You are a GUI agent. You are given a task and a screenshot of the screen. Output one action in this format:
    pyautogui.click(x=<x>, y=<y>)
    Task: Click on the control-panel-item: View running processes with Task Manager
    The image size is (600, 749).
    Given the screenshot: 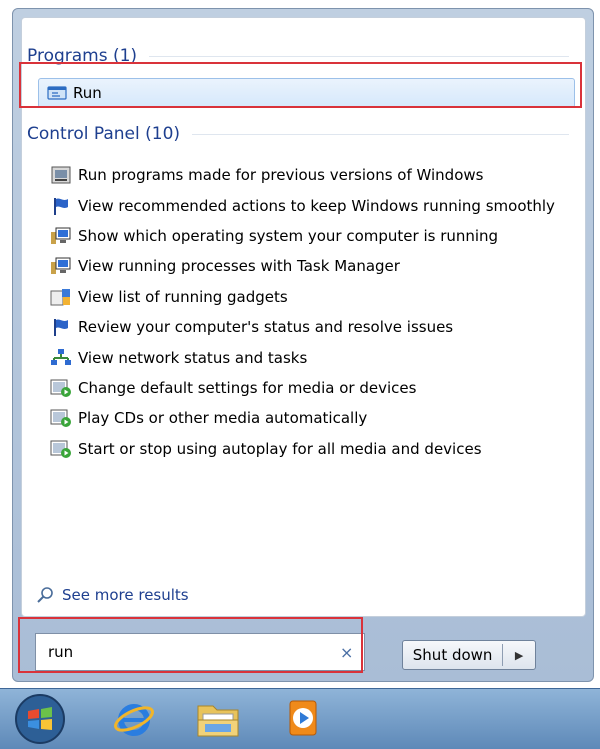 What is the action you would take?
    pyautogui.click(x=320, y=266)
    